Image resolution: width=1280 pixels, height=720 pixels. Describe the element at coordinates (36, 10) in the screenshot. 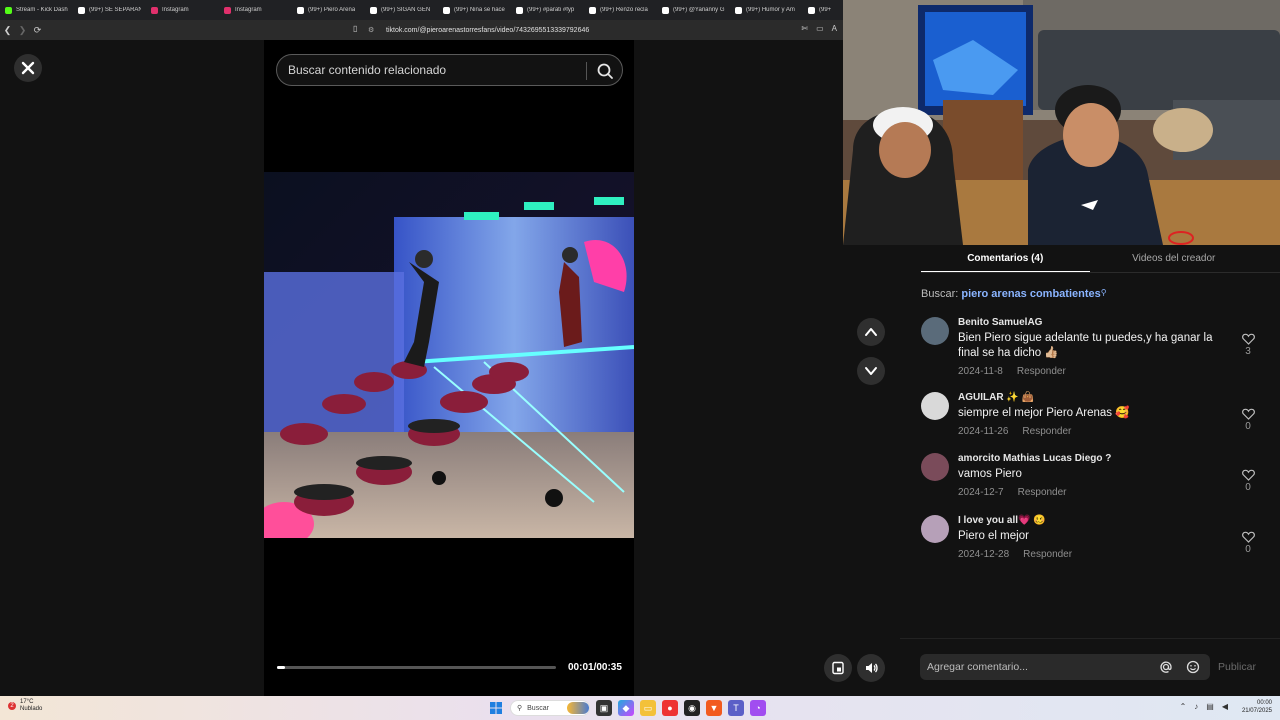

I see `browser-tab: Stream - Kick Dash` at that location.